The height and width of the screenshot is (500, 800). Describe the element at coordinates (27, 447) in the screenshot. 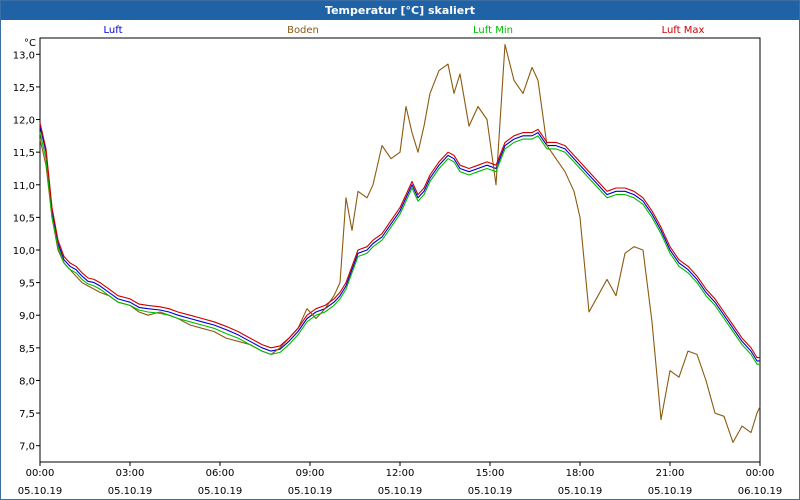

I see `y-tick-label: 7,0` at that location.